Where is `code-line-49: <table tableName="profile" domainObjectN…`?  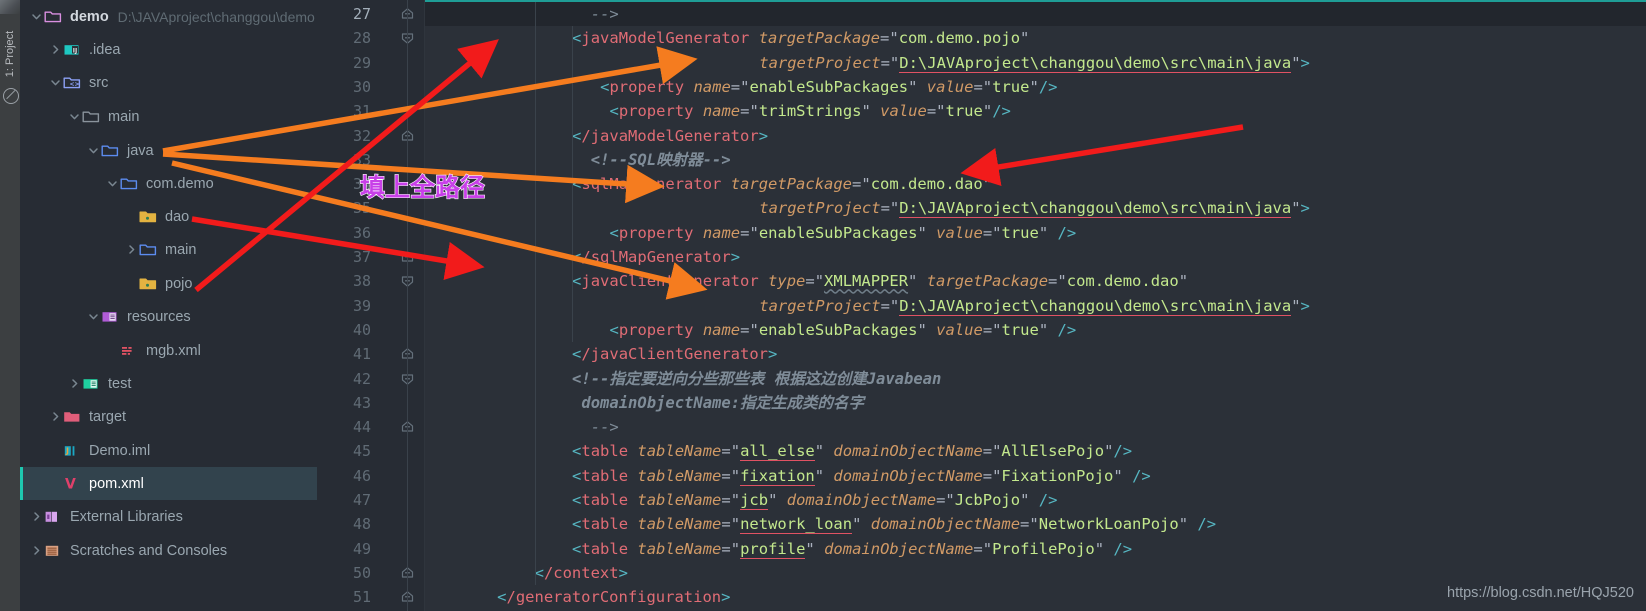
code-line-49: <table tableName="profile" domainObjectN… is located at coordinates (852, 549).